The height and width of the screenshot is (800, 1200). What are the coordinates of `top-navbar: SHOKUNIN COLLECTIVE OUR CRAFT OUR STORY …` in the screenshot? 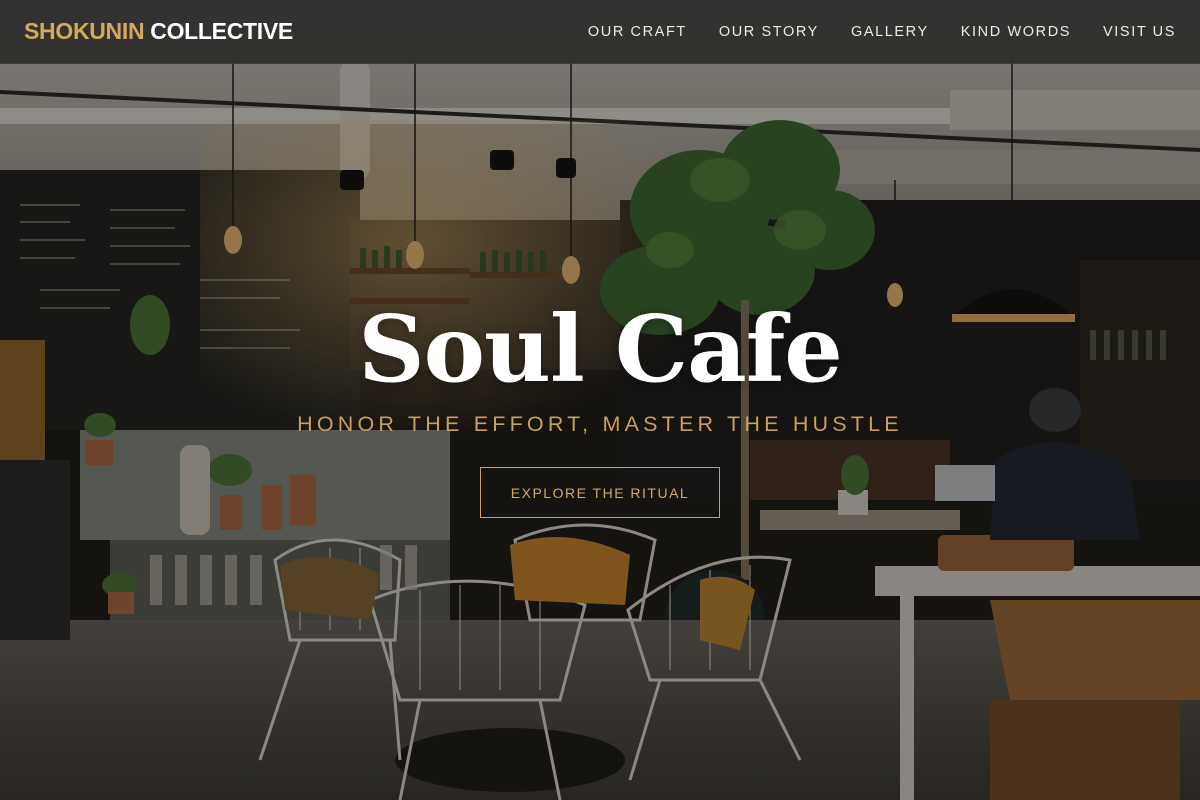 It's located at (600, 32).